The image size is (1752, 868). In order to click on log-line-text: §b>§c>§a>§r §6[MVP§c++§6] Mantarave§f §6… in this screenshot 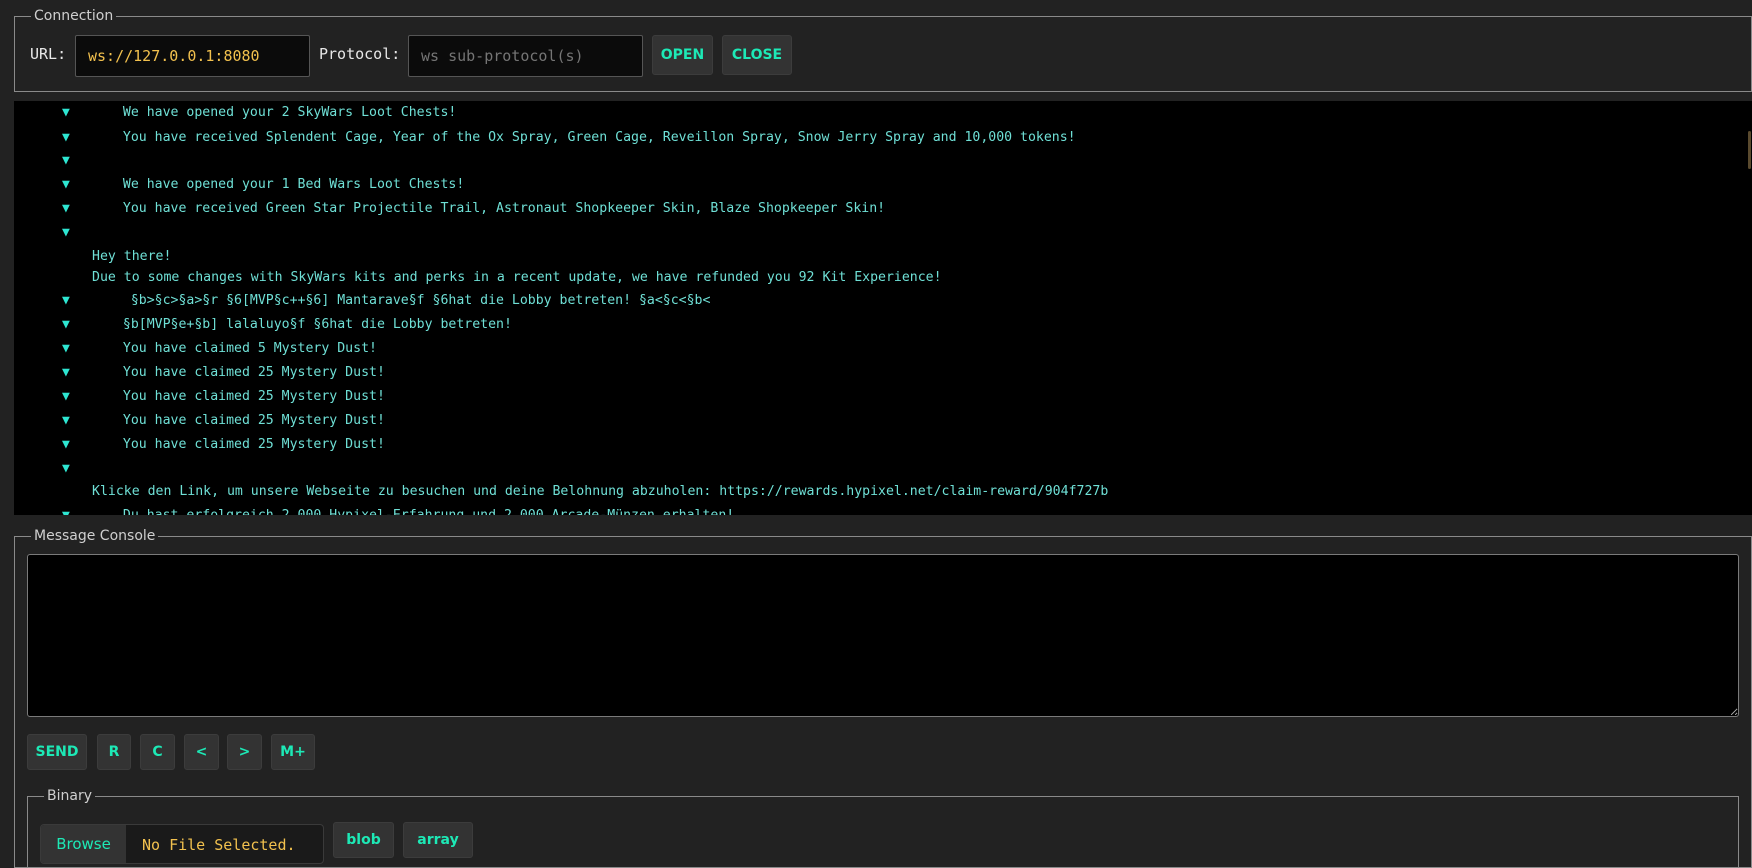, I will do `click(409, 300)`.